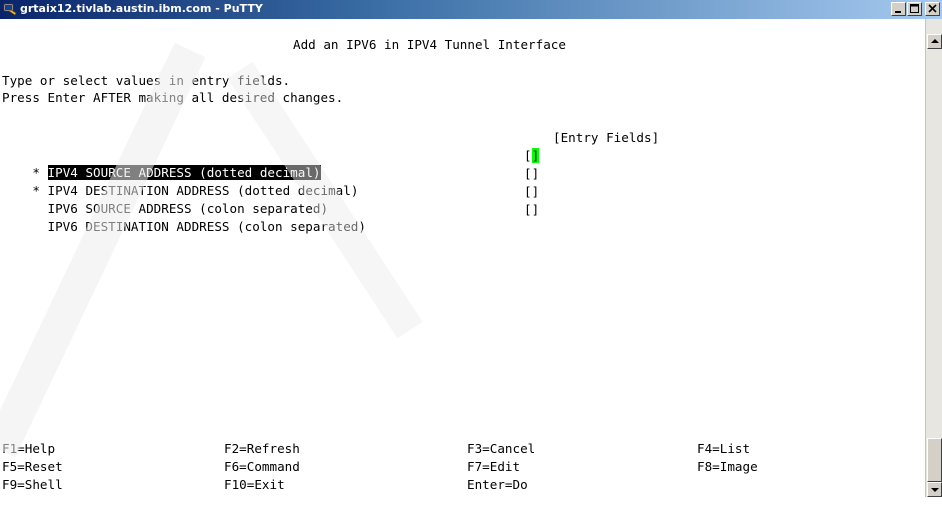 Image resolution: width=942 pixels, height=510 pixels. I want to click on maximize-icon, so click(914, 8).